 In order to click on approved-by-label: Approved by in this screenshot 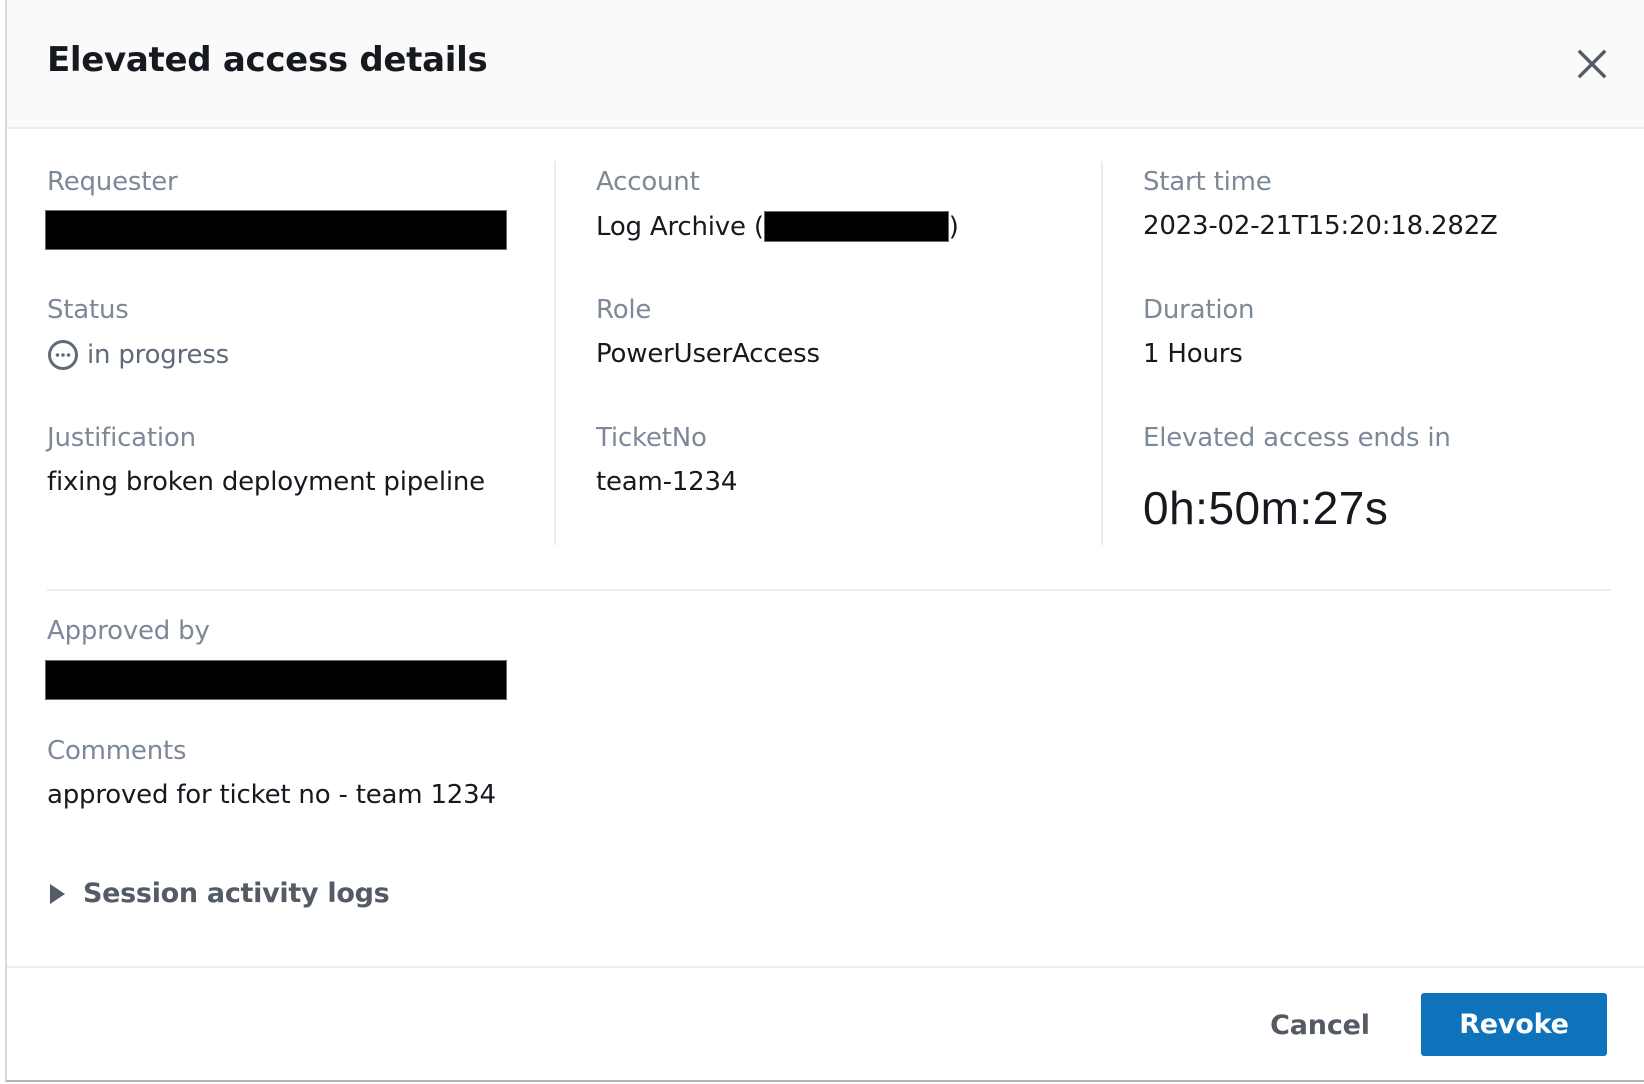, I will do `click(128, 631)`.